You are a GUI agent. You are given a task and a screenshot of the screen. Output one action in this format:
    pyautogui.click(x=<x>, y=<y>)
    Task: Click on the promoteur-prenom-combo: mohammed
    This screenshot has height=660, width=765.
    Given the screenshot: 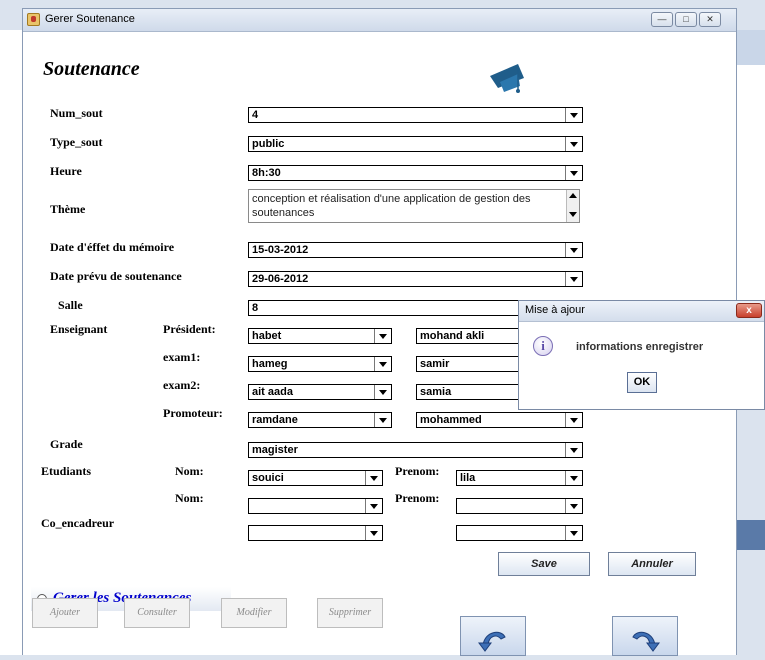 What is the action you would take?
    pyautogui.click(x=499, y=420)
    